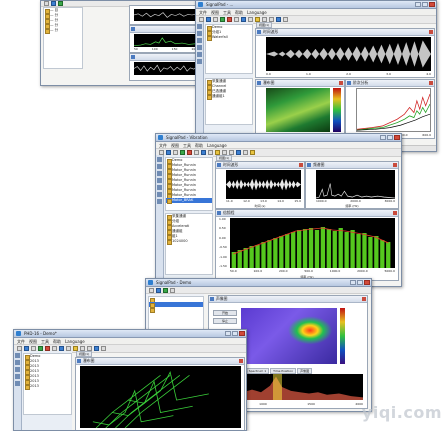 This screenshot has height=431, width=446. Describe the element at coordinates (222, 228) in the screenshot. I see `tick-label: 0.50` at that location.